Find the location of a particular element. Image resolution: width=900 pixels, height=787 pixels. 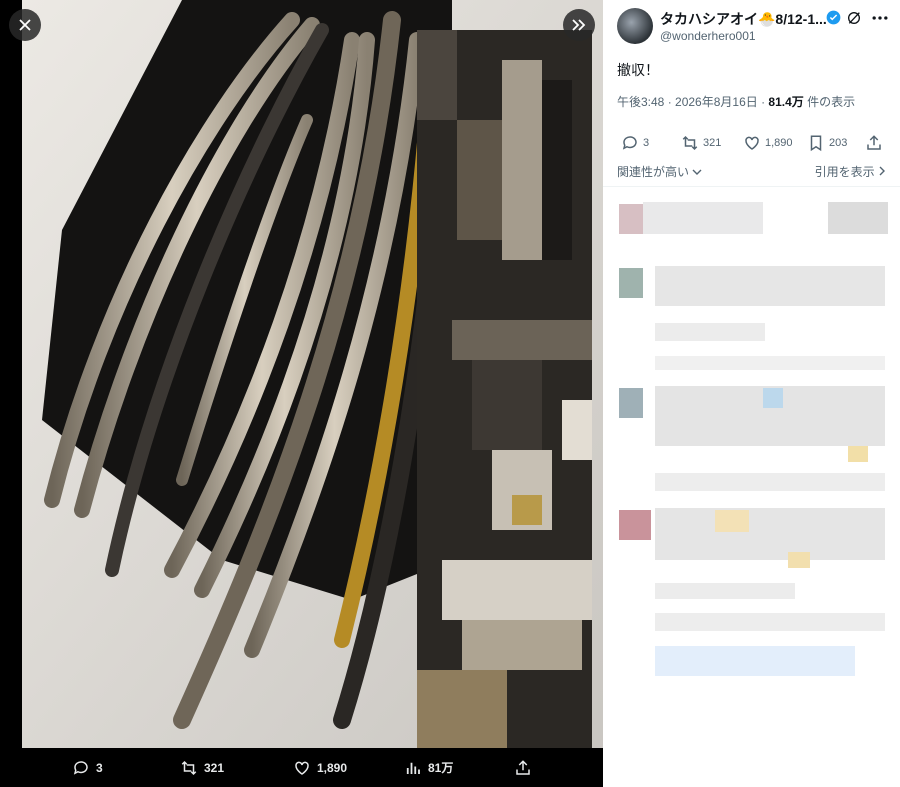

media-like-button: 1,890 is located at coordinates (320, 767).